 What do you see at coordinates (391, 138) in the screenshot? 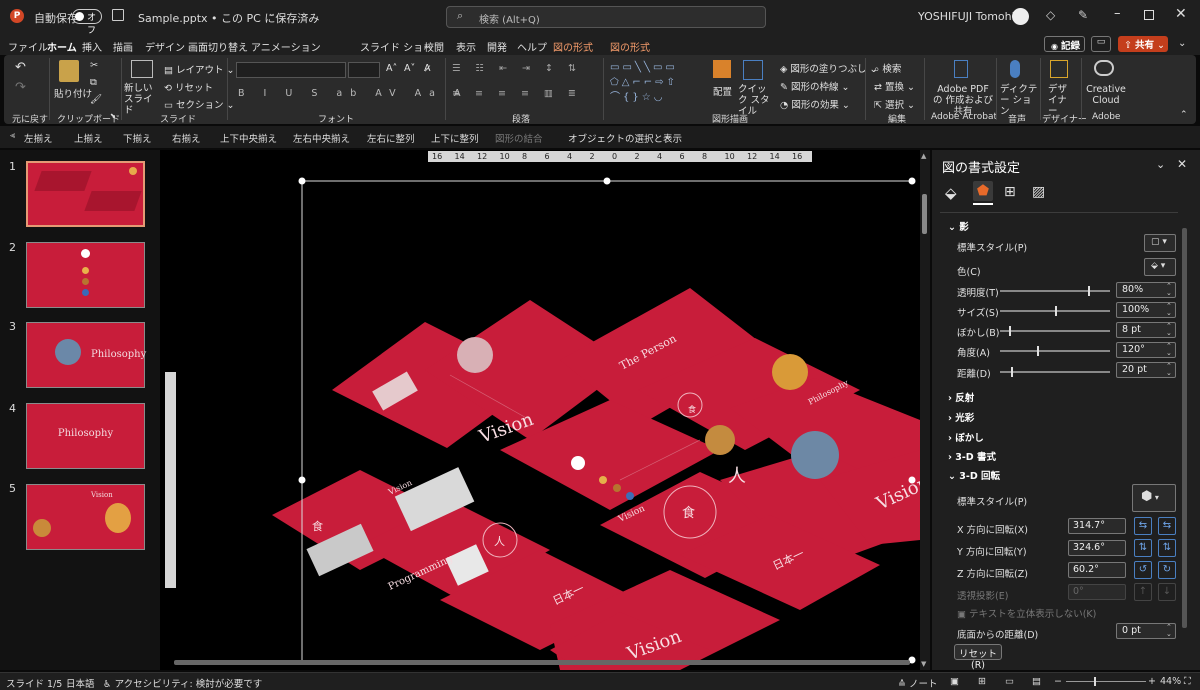
I see `distribute-horizontal-button: 左右に整列` at bounding box center [391, 138].